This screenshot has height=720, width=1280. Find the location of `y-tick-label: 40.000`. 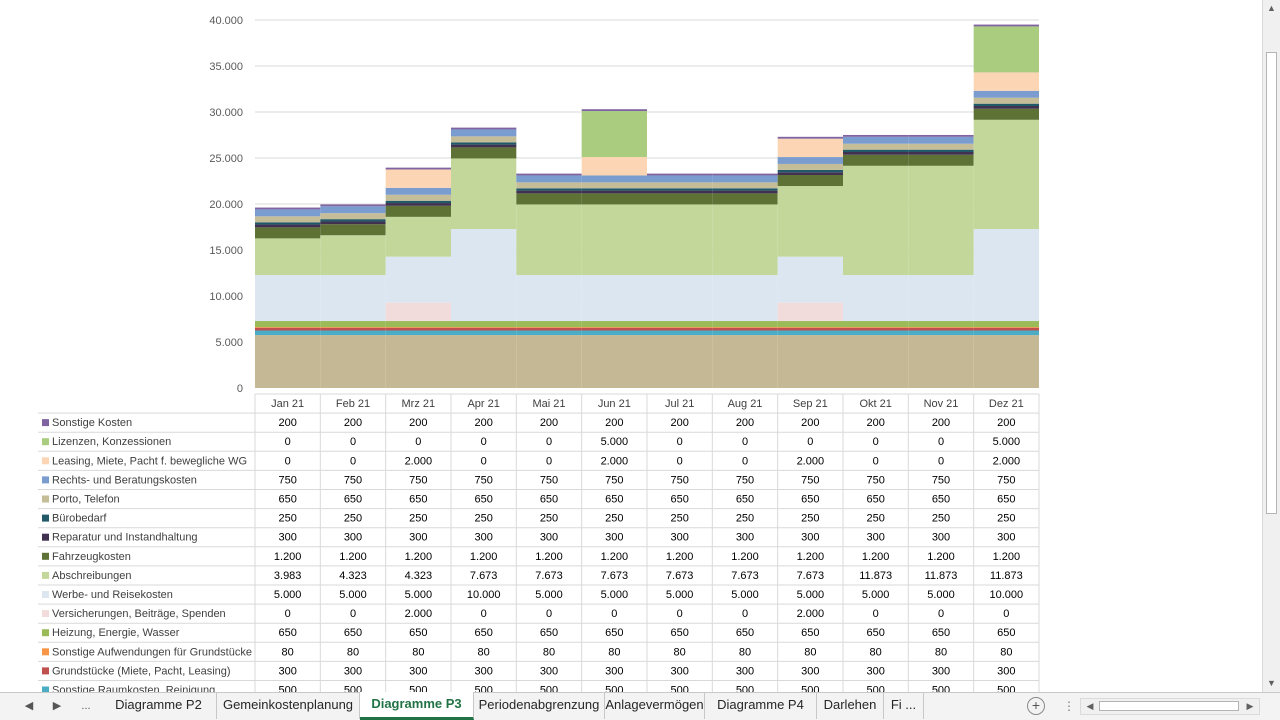

y-tick-label: 40.000 is located at coordinates (226, 21).